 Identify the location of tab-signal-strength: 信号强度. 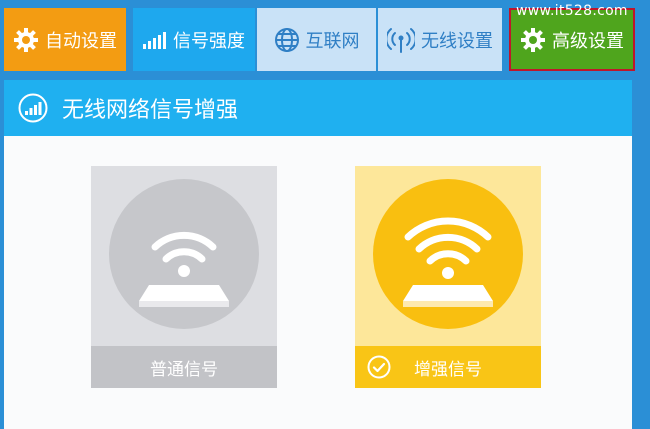
(194, 39).